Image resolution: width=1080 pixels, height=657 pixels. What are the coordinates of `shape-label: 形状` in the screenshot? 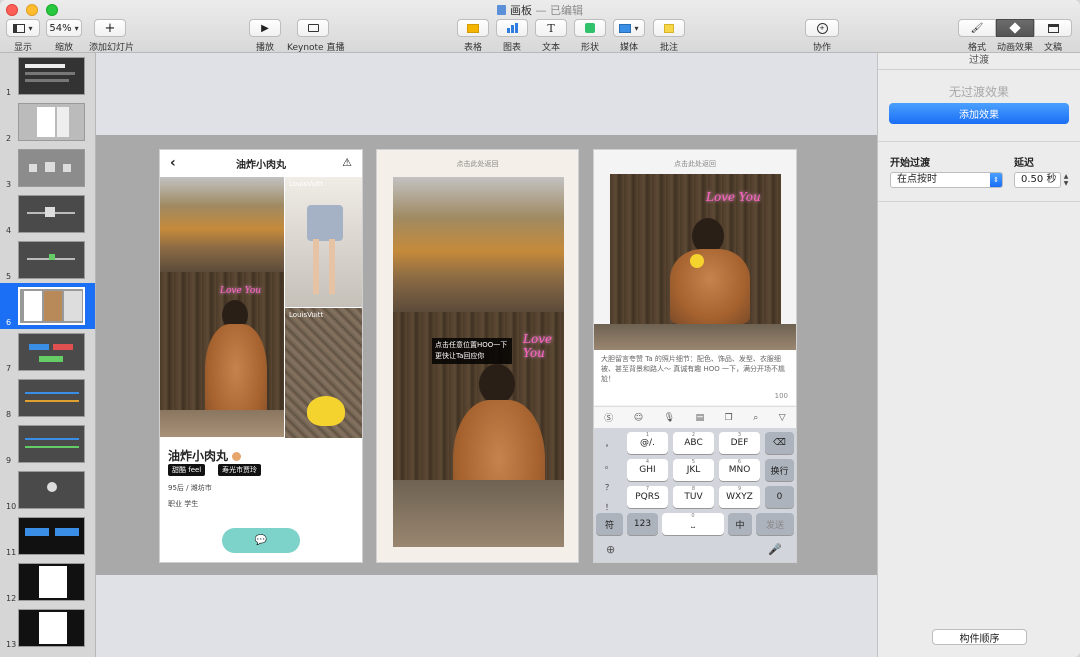 It's located at (589, 48).